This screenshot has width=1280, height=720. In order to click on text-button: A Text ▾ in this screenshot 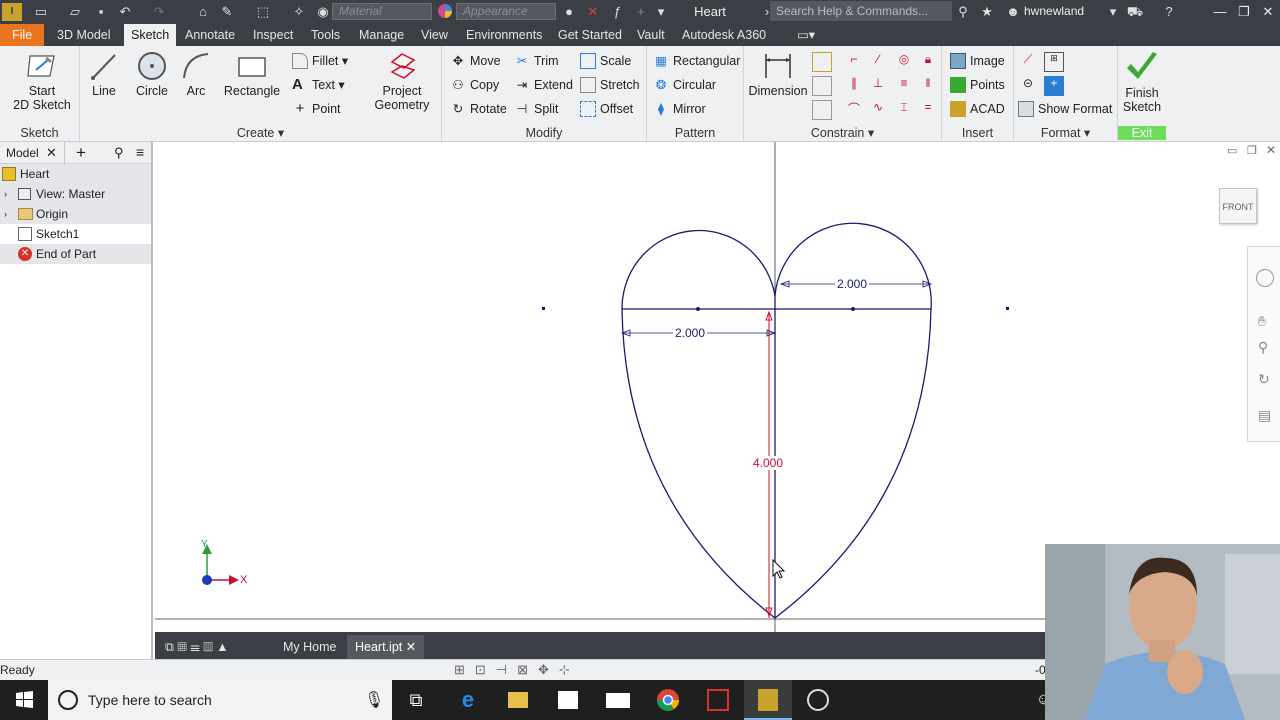, I will do `click(318, 85)`.